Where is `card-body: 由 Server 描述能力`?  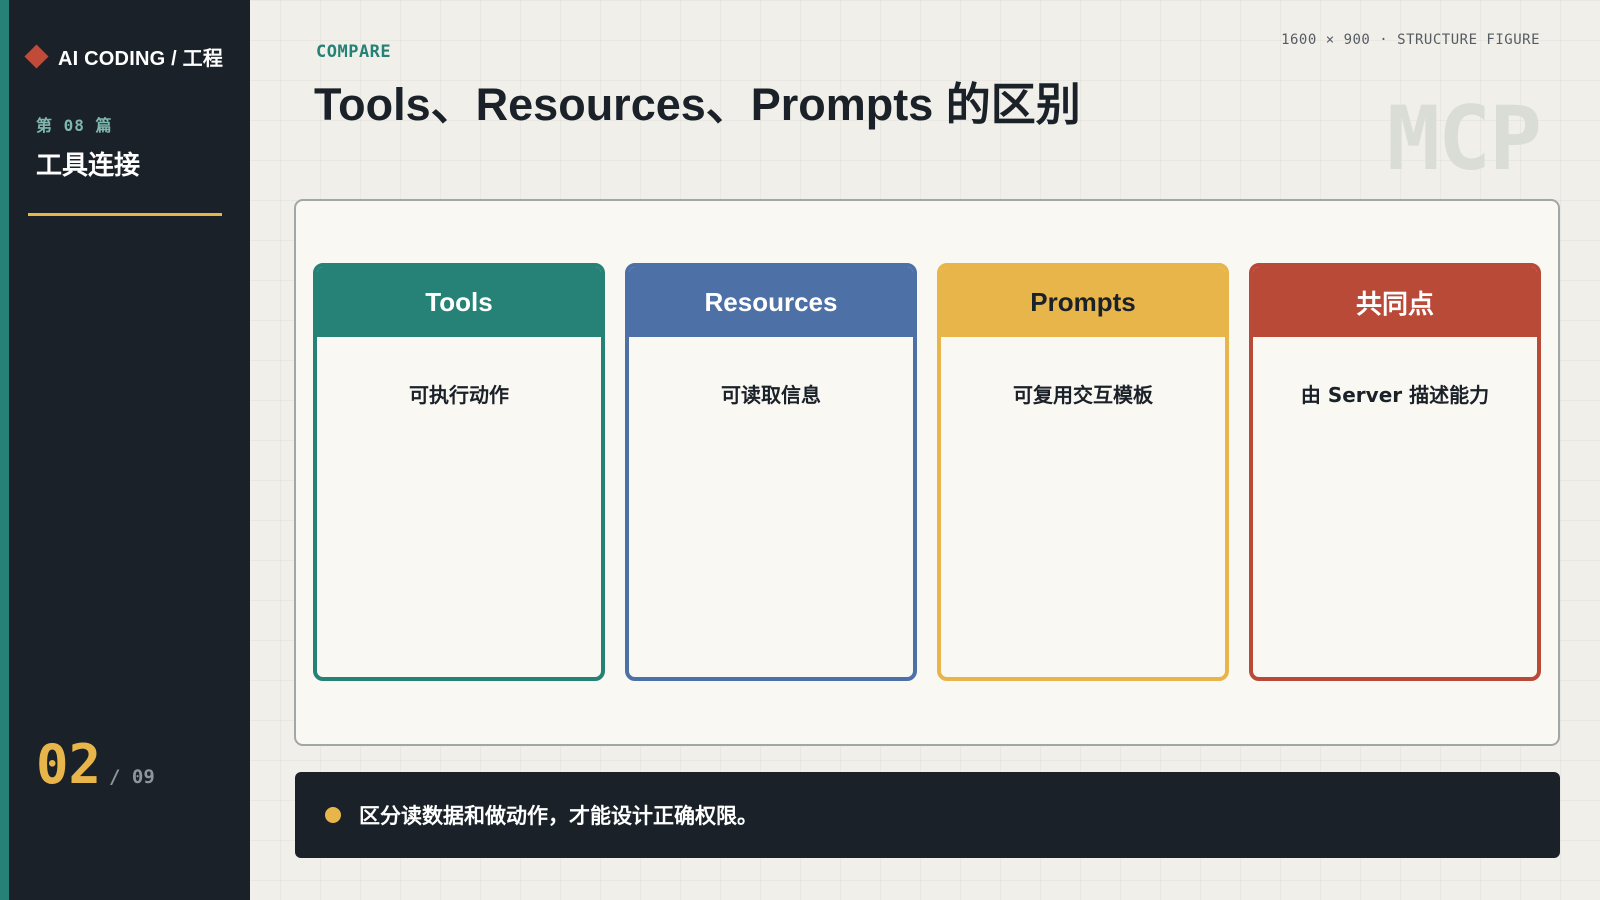 card-body: 由 Server 描述能力 is located at coordinates (1395, 395).